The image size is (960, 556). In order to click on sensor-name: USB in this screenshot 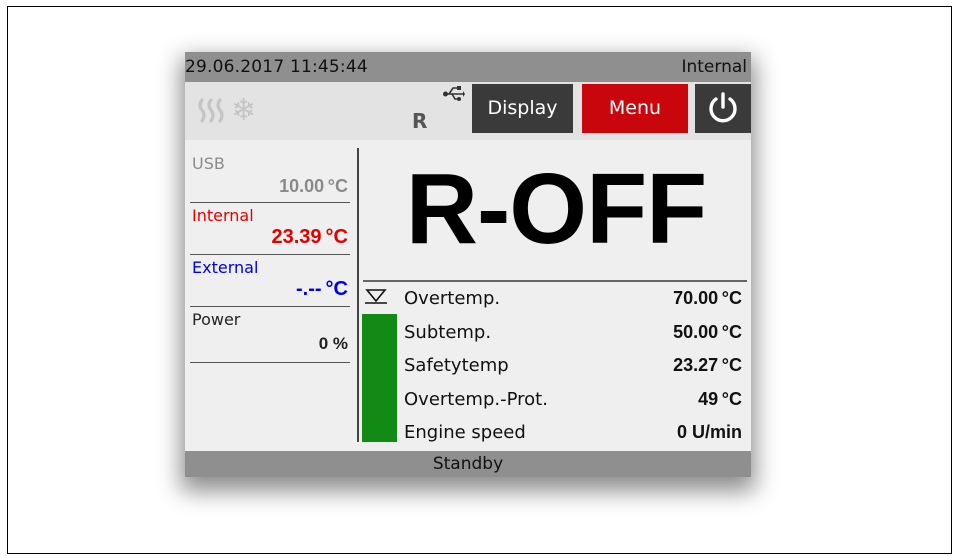, I will do `click(208, 163)`.